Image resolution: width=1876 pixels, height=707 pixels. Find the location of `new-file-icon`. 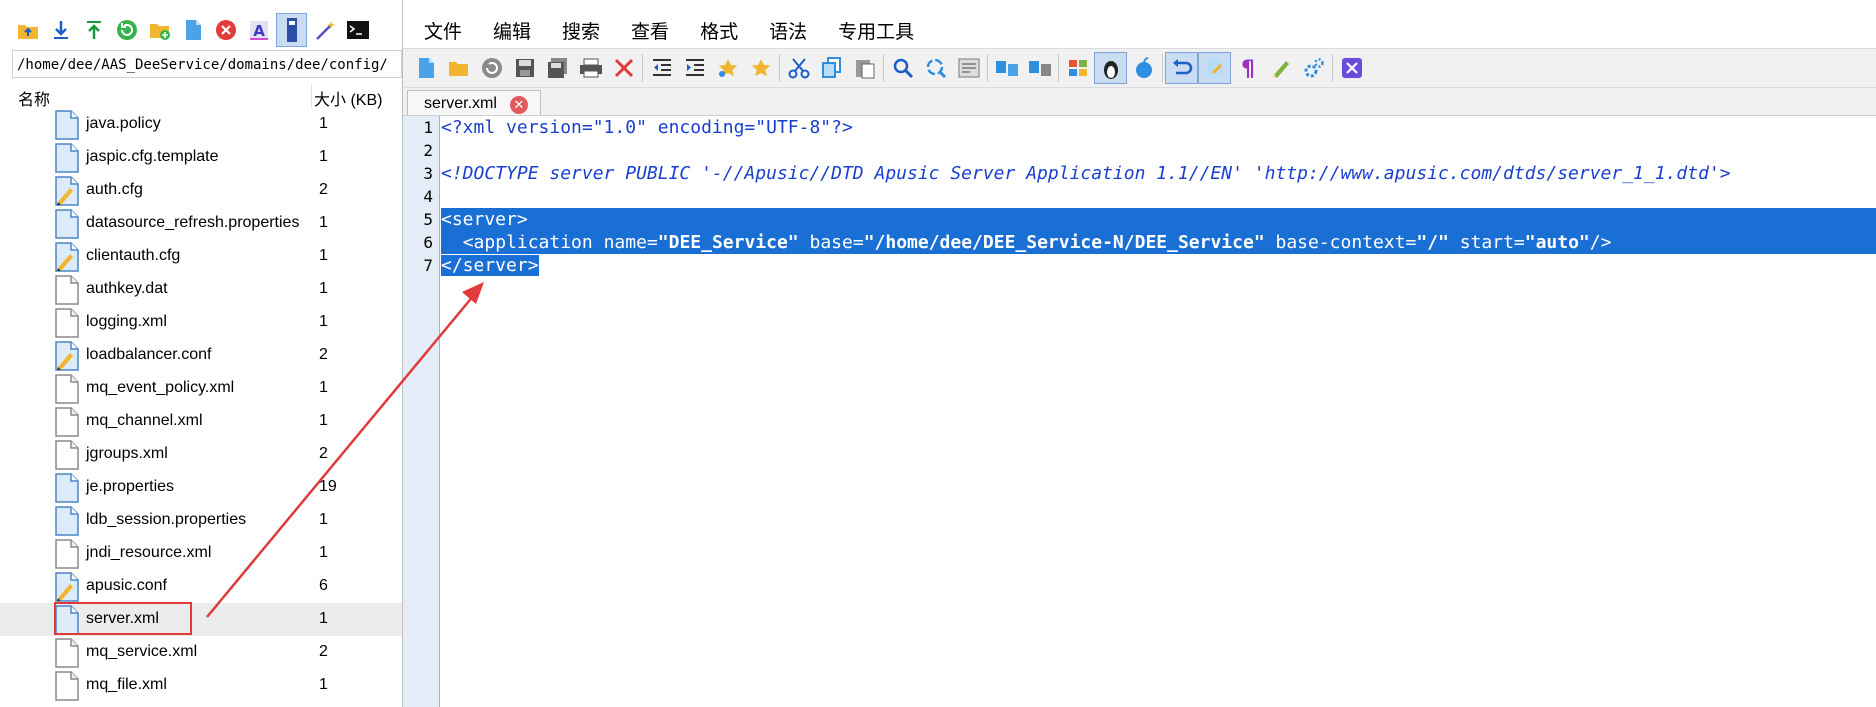

new-file-icon is located at coordinates (192, 30).